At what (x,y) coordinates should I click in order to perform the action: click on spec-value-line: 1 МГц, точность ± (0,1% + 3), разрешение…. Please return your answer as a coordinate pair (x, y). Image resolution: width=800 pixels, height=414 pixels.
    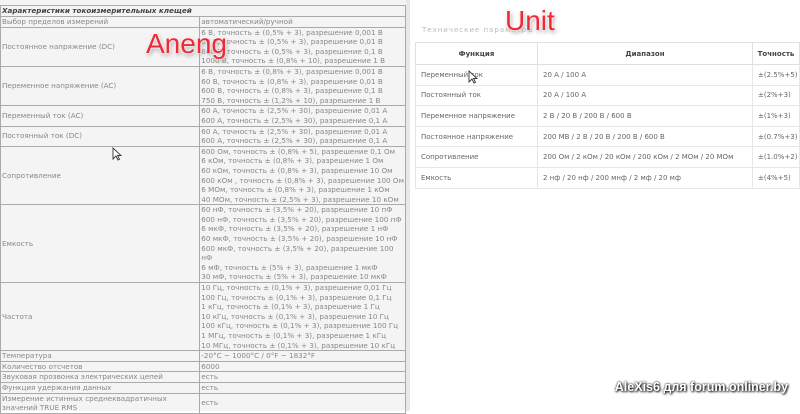
    Looking at the image, I should click on (294, 335).